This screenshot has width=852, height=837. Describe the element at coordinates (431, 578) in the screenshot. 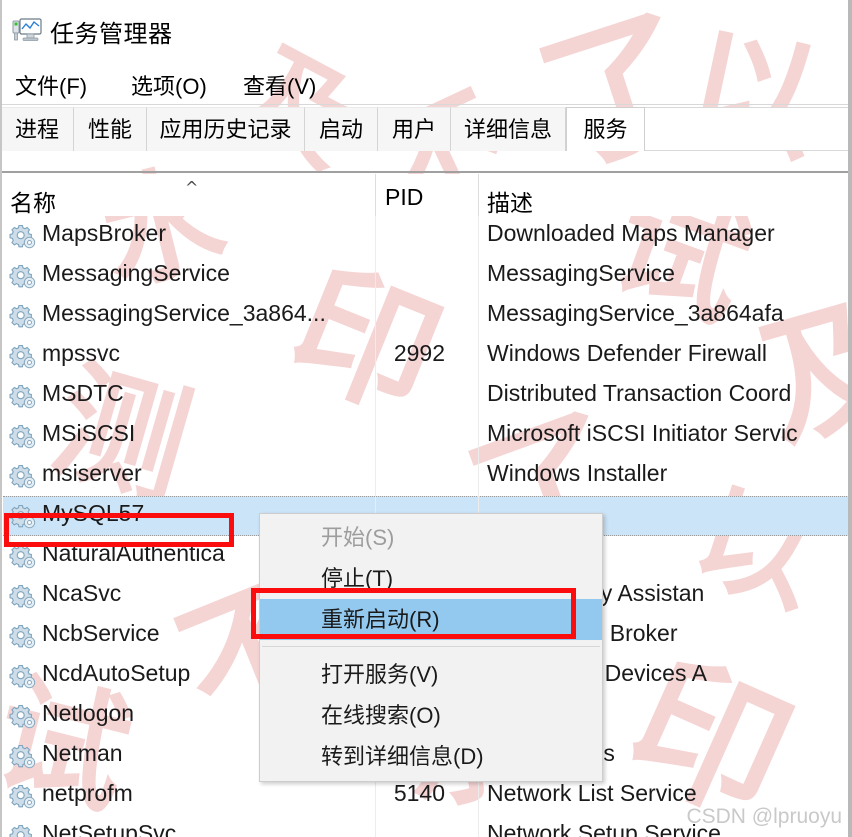

I see `context-menu-item-stop: 停止(T)` at that location.